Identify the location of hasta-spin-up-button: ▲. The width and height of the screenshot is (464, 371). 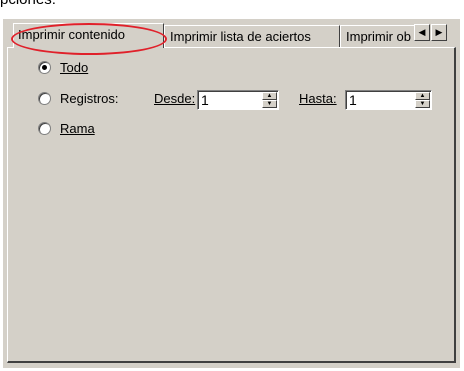
(422, 96).